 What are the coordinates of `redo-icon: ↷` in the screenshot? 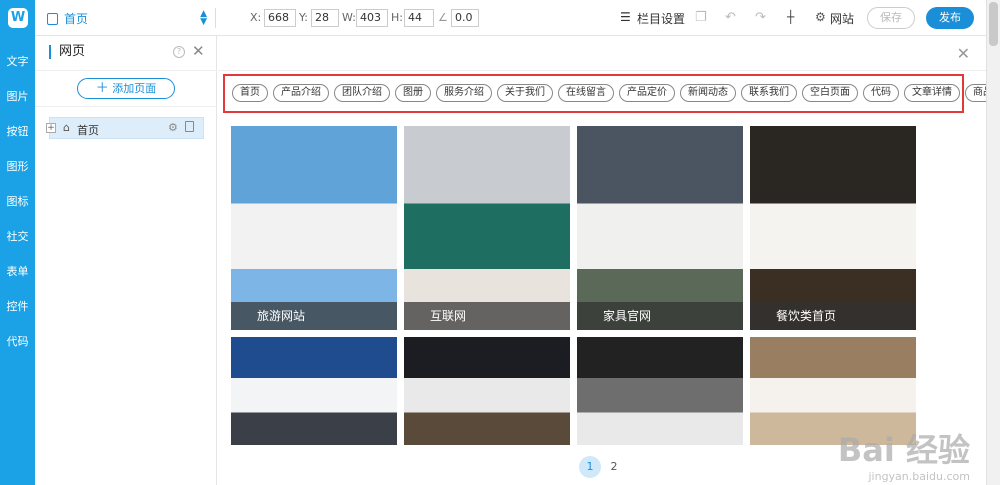 It's located at (760, 17).